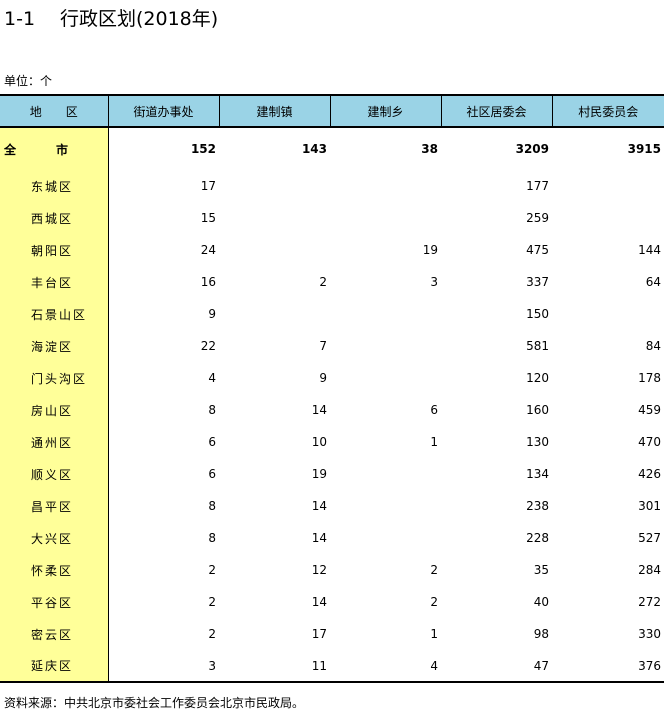 Image resolution: width=664 pixels, height=721 pixels. I want to click on table-title: 行政区划(2018年), so click(139, 19).